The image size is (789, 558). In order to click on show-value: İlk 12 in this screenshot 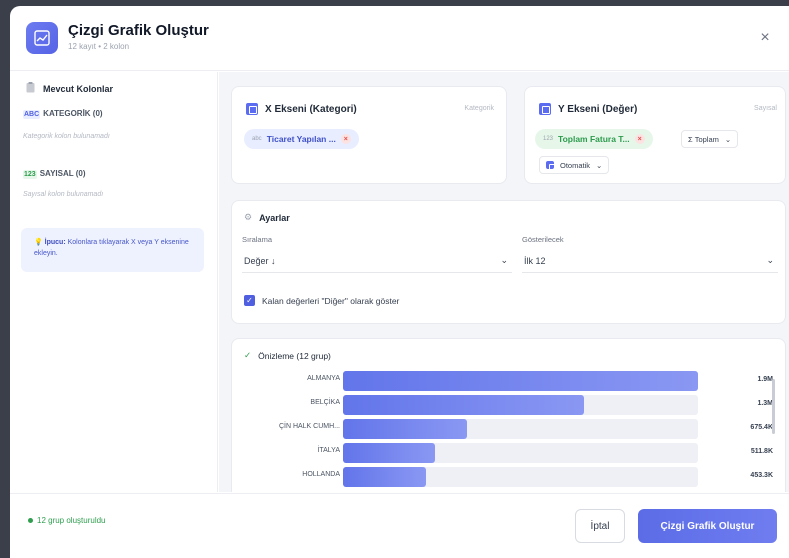, I will do `click(535, 260)`.